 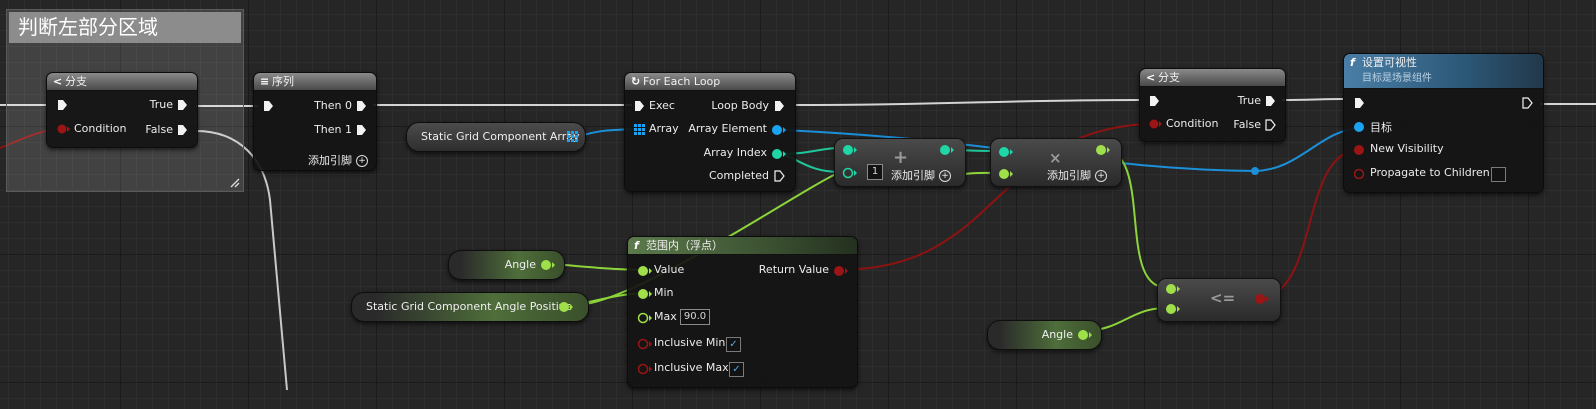 I want to click on node-header: f 范围内（浮点）, so click(x=742, y=246).